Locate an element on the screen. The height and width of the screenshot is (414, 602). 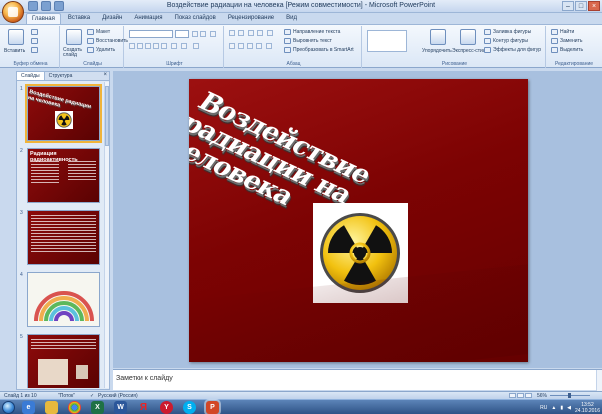
excel-icon: X is located at coordinates (97, 407).